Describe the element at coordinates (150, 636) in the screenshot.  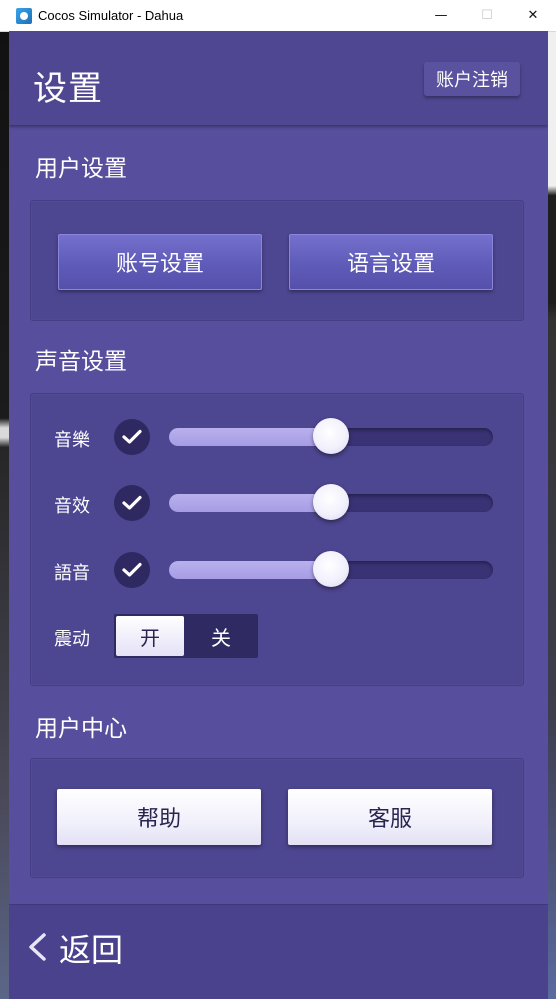
I see `vibration-on-option: 开` at that location.